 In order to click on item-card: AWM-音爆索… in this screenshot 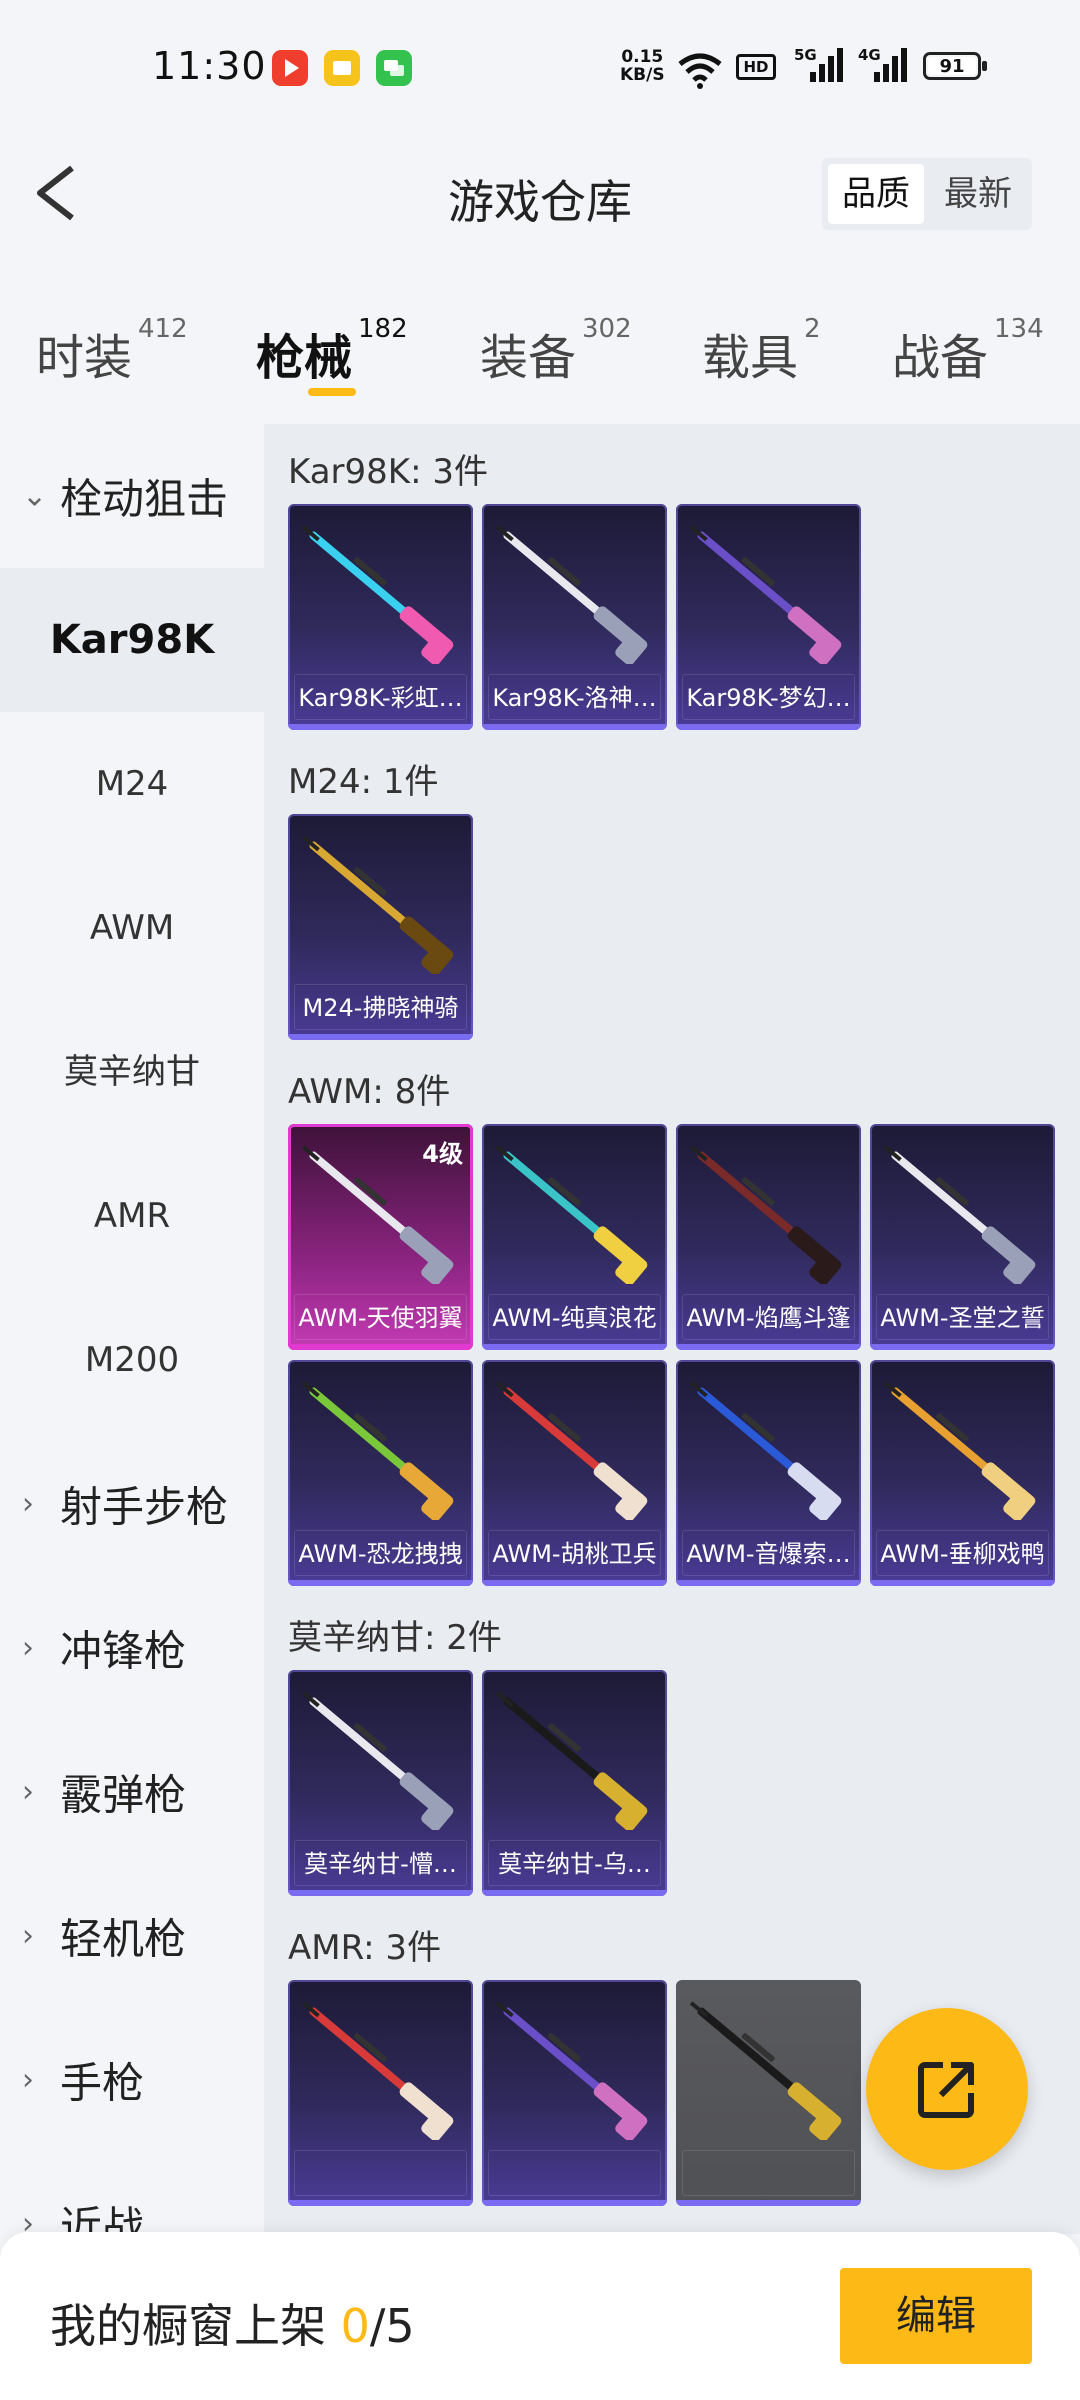, I will do `click(768, 1473)`.